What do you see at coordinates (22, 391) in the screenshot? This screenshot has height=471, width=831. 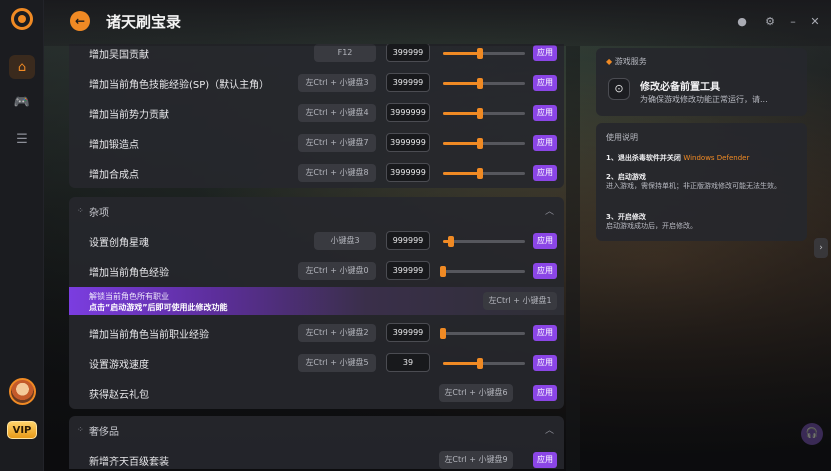 I see `avatar` at bounding box center [22, 391].